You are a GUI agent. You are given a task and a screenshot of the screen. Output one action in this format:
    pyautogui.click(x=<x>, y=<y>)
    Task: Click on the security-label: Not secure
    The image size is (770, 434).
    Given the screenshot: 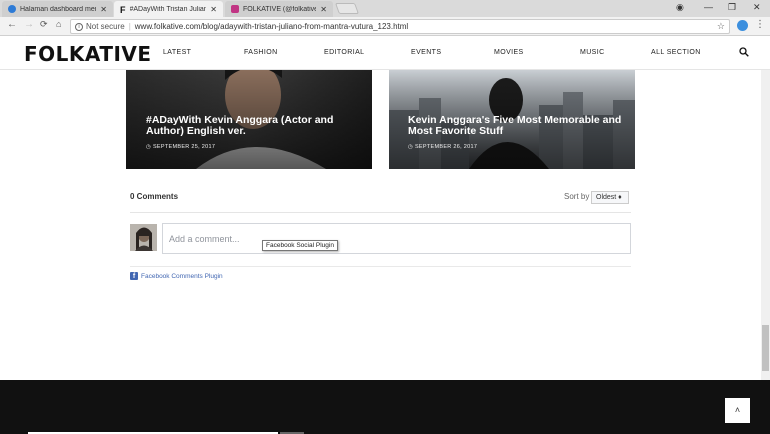 What is the action you would take?
    pyautogui.click(x=105, y=26)
    